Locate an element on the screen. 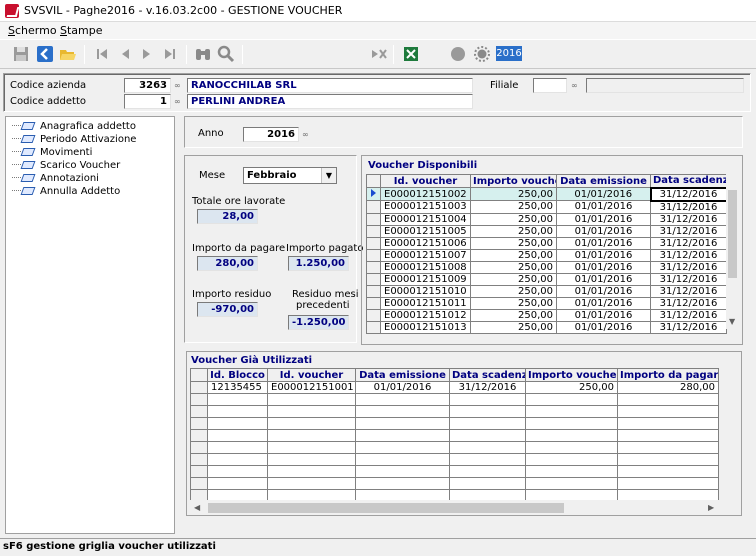 Image resolution: width=756 pixels, height=556 pixels. table-row: E000012151010 250,00 01/01/2016 31/12/2016 is located at coordinates (546, 291).